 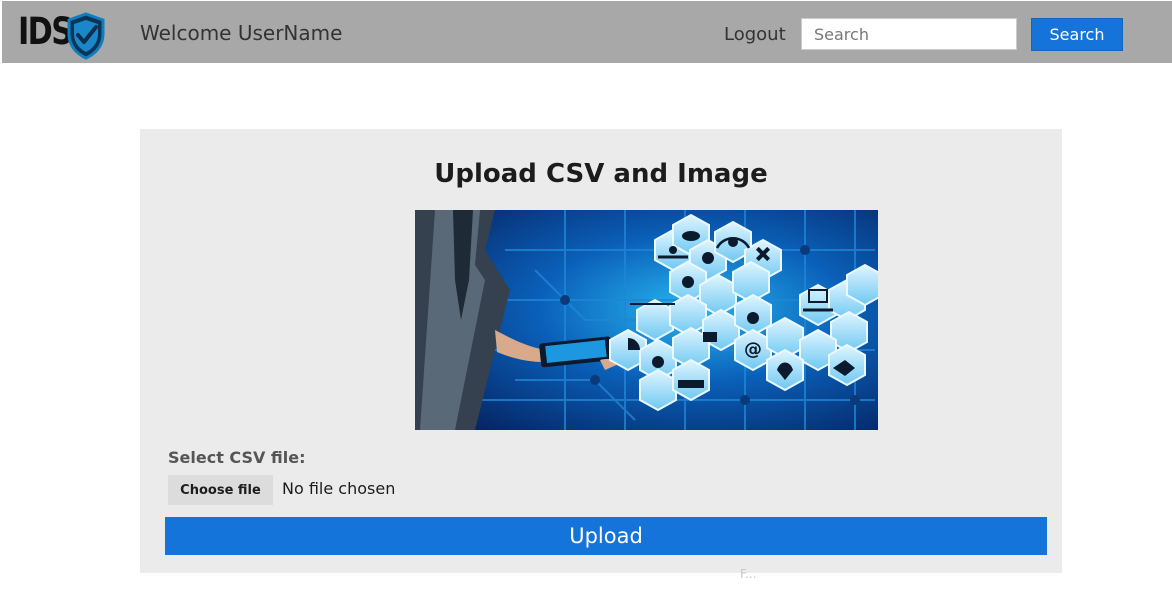 What do you see at coordinates (220, 490) in the screenshot?
I see `choose-file-button: Choose file` at bounding box center [220, 490].